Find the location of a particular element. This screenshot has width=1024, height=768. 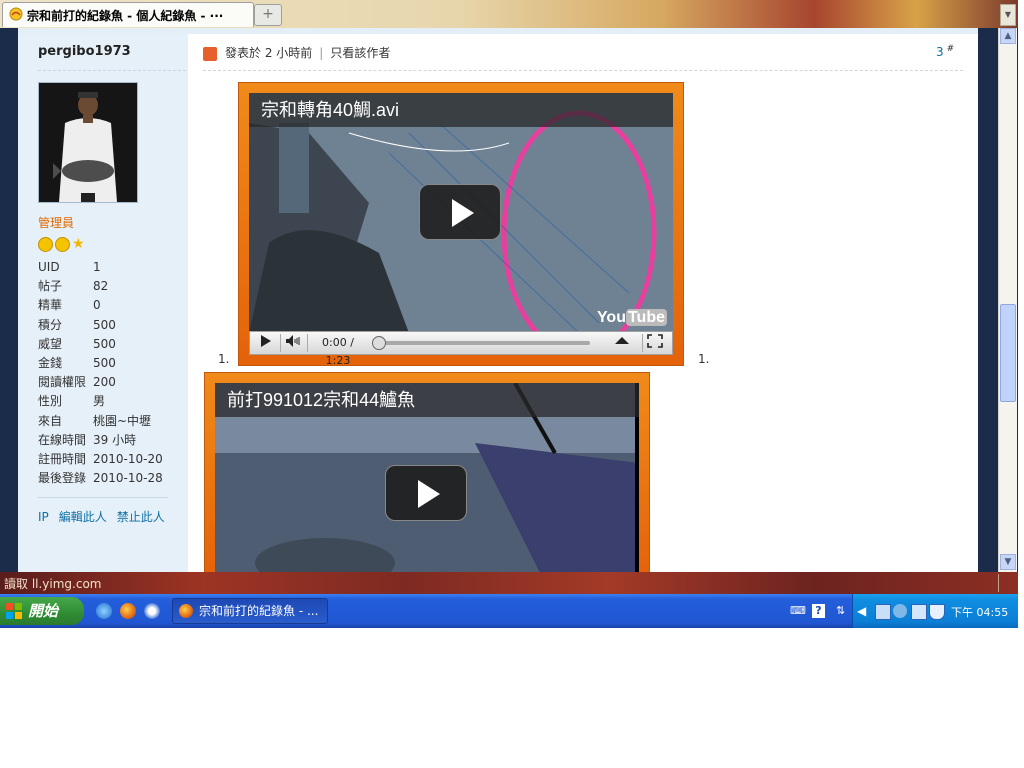

stat-value: 桃園~中壢 is located at coordinates (122, 420).